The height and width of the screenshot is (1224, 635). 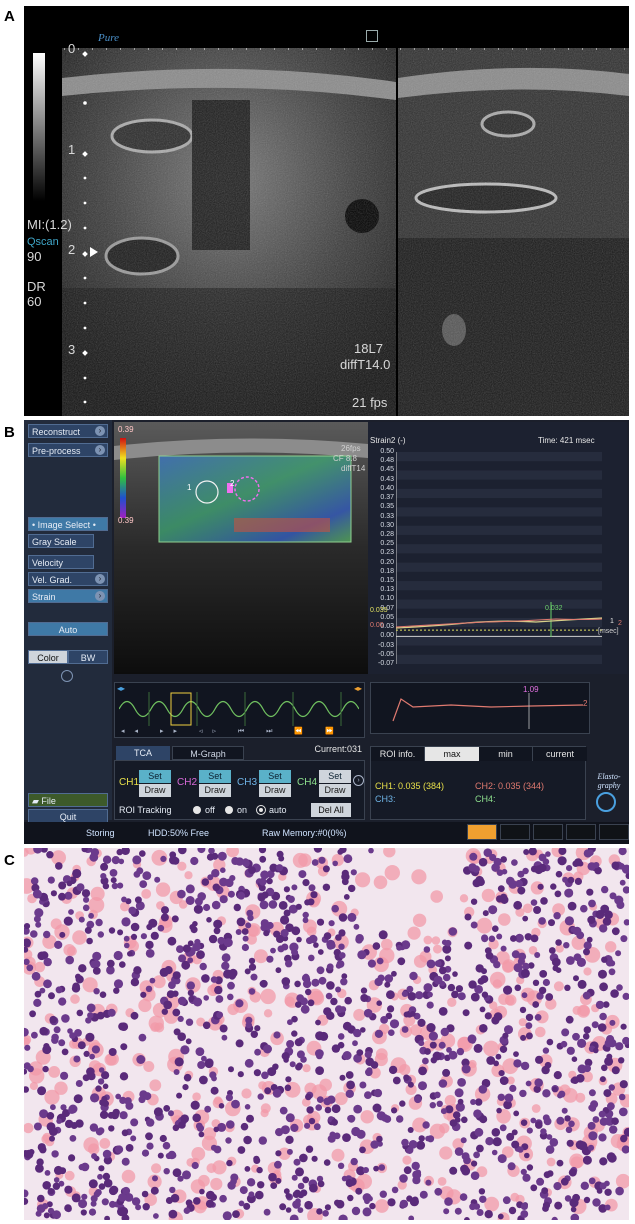 I want to click on strain-label: Strain, so click(x=44, y=597).